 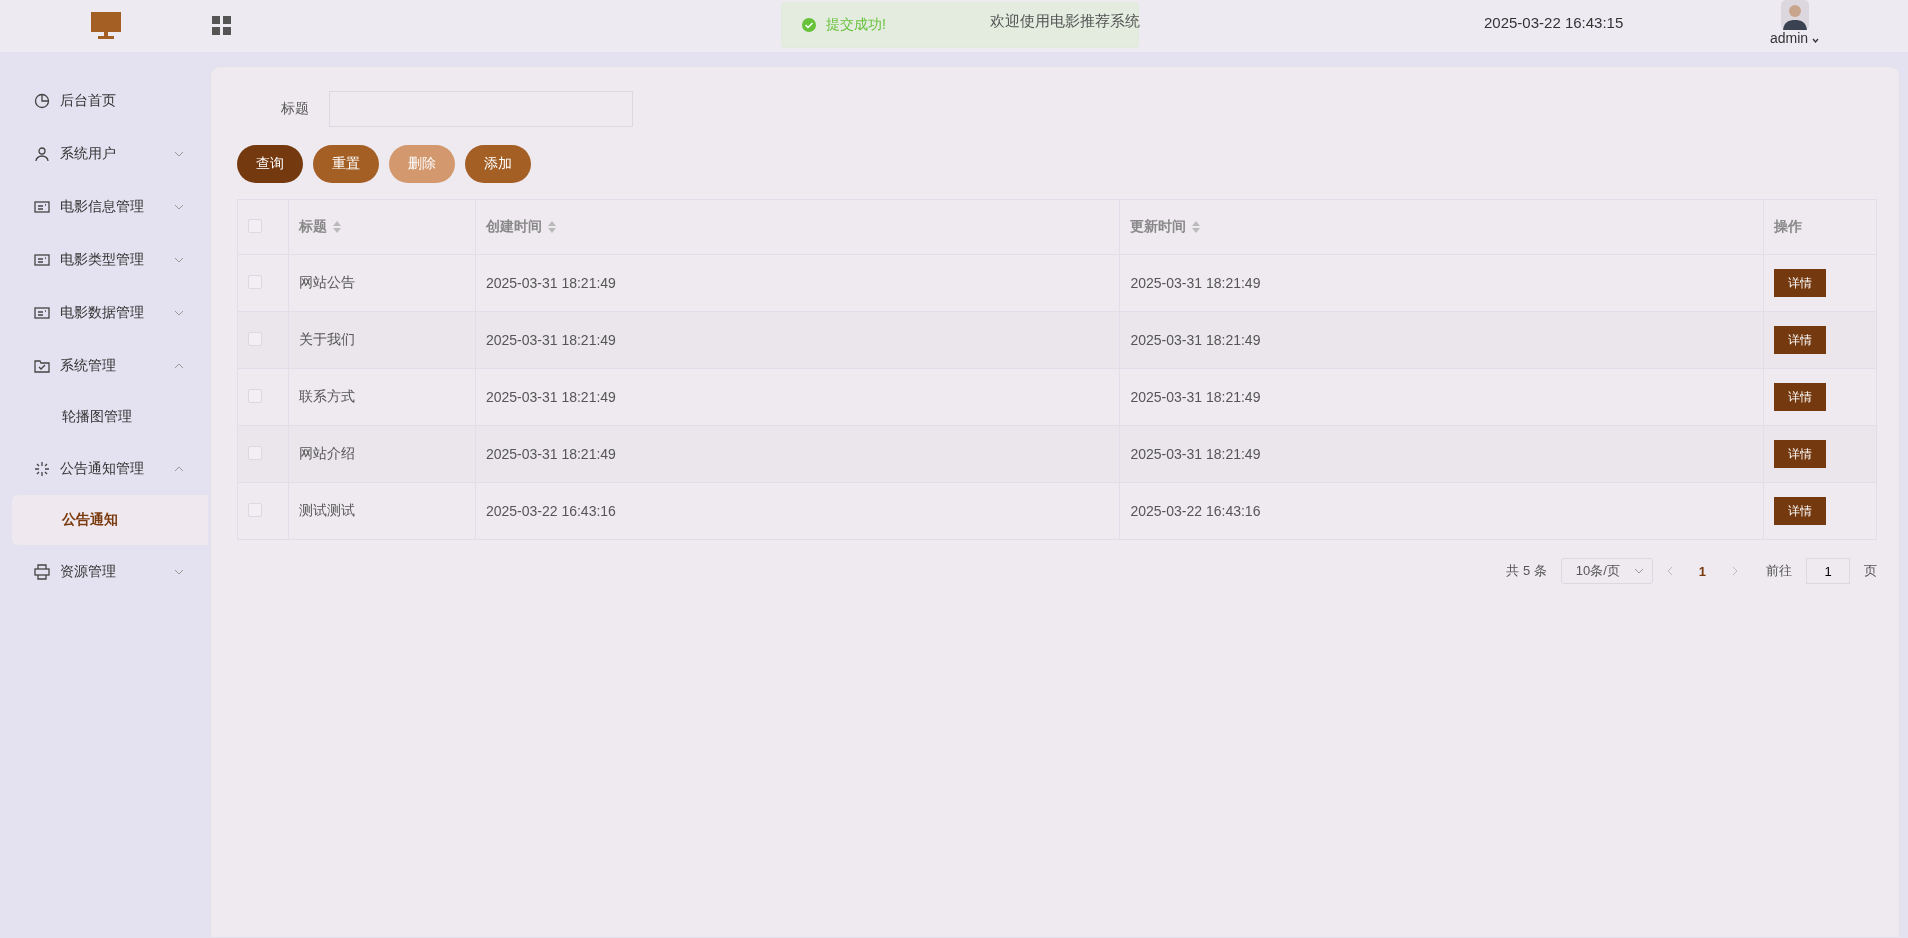 I want to click on sidebar-item: 系统管理, so click(x=104, y=365).